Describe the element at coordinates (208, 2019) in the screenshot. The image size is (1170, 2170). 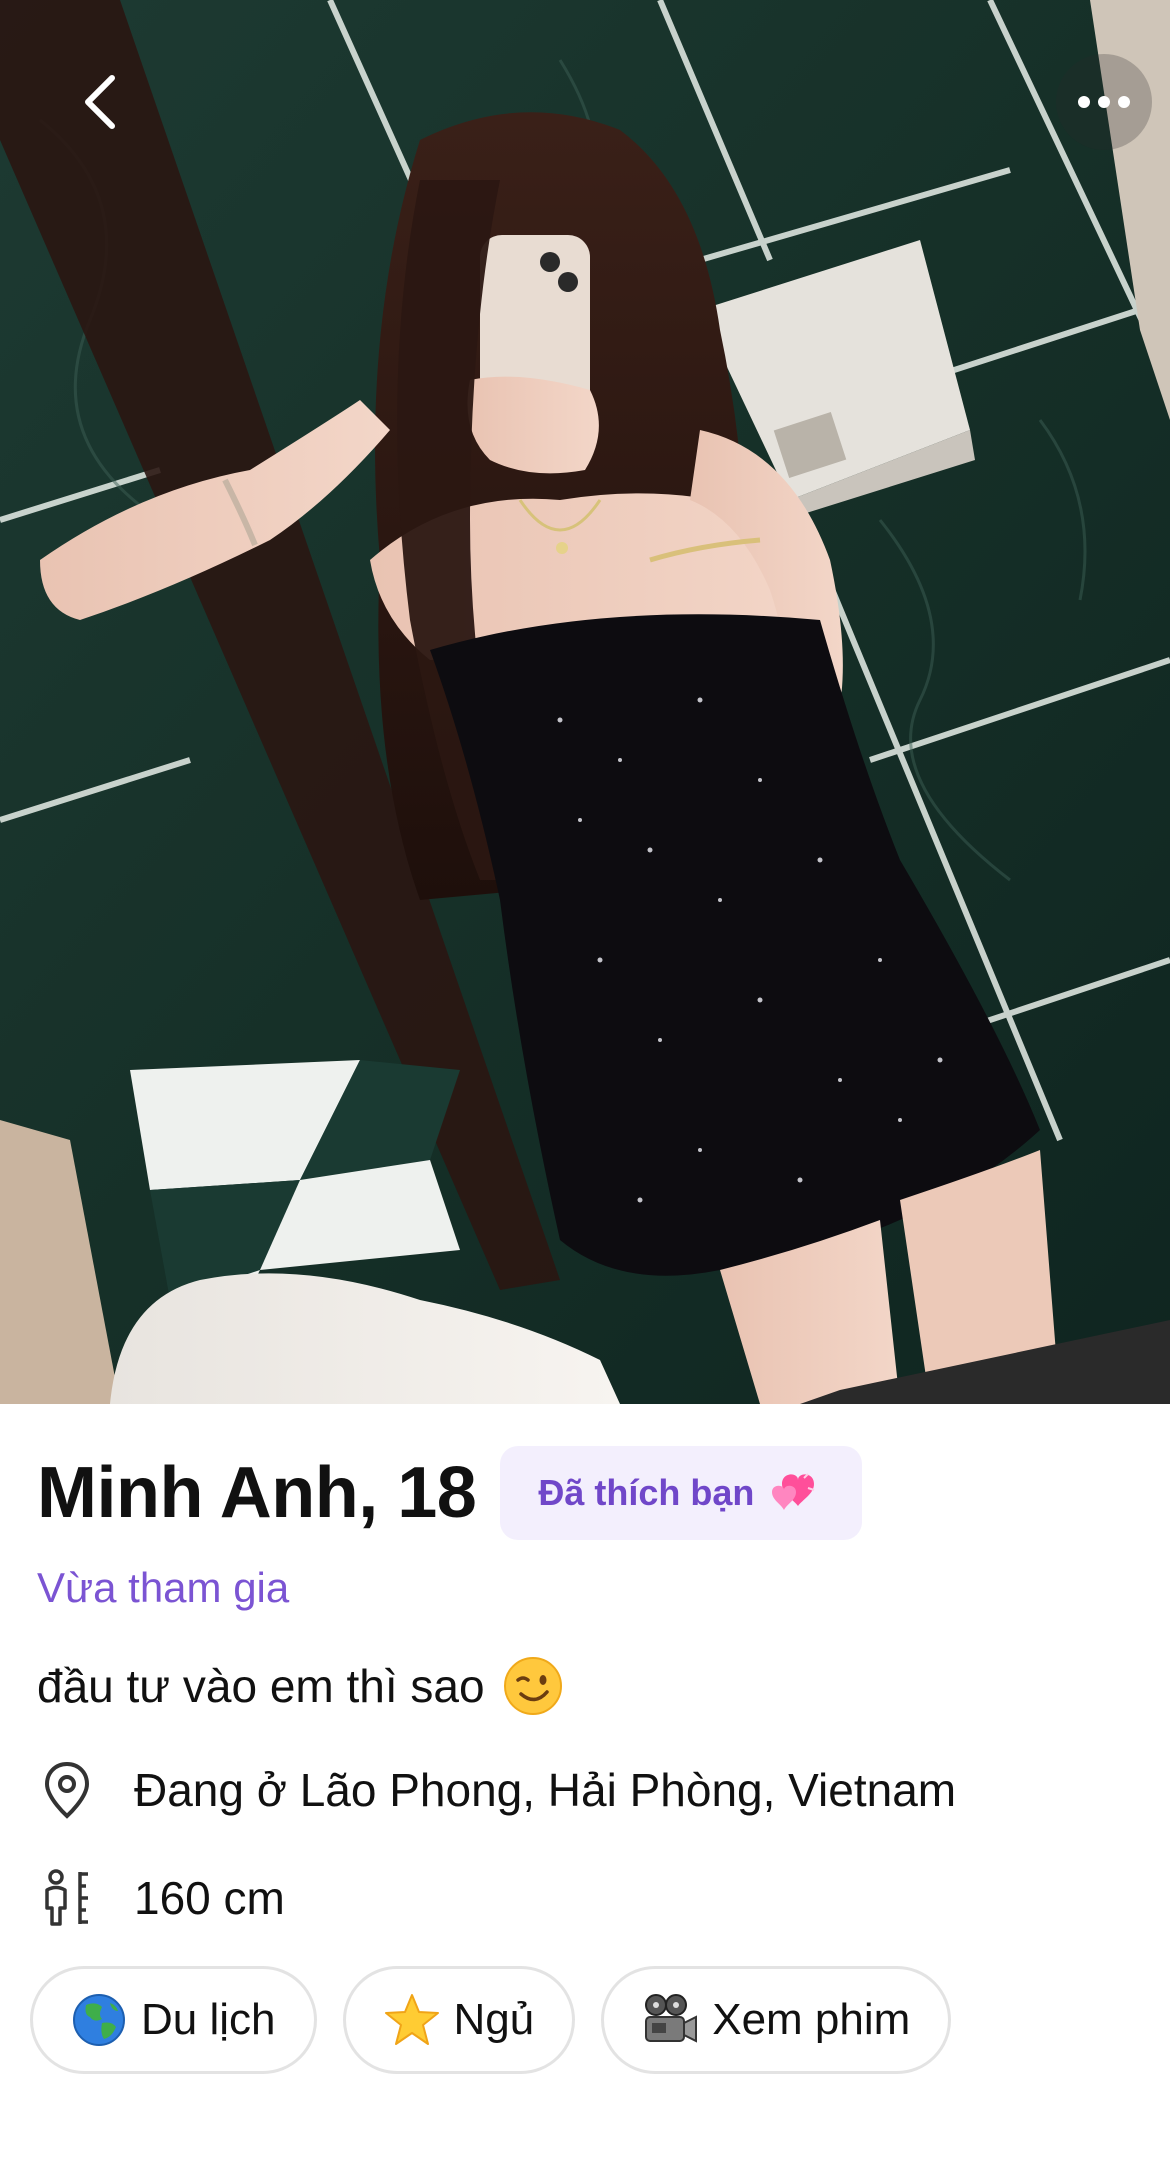
I see `interest-tag-label: Du lịch` at that location.